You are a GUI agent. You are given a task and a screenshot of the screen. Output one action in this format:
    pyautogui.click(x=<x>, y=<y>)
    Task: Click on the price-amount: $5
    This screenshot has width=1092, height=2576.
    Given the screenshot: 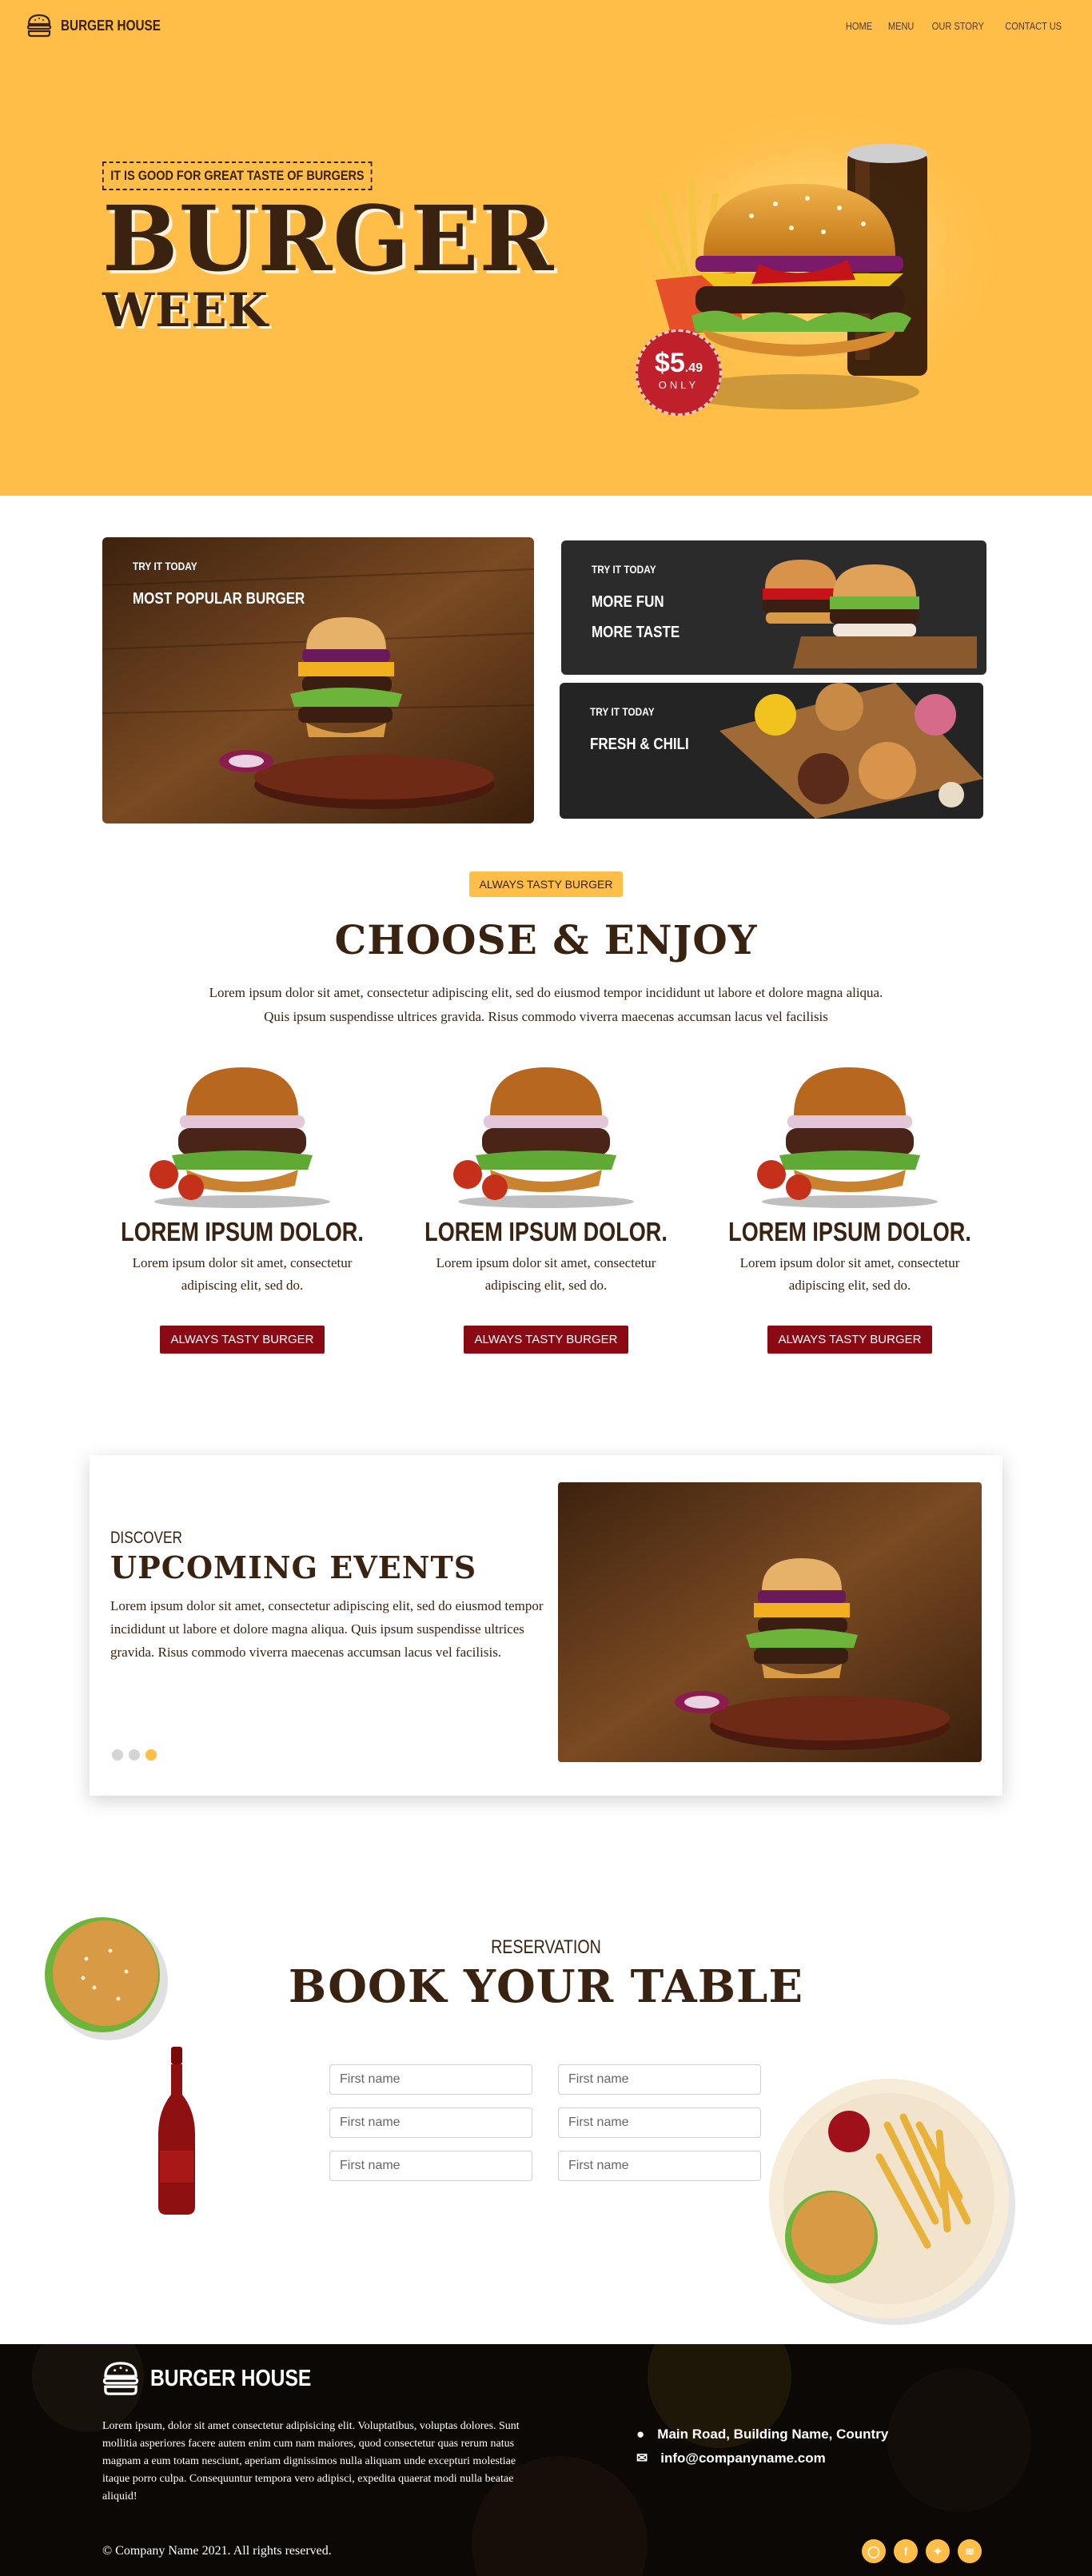 What is the action you would take?
    pyautogui.click(x=669, y=363)
    